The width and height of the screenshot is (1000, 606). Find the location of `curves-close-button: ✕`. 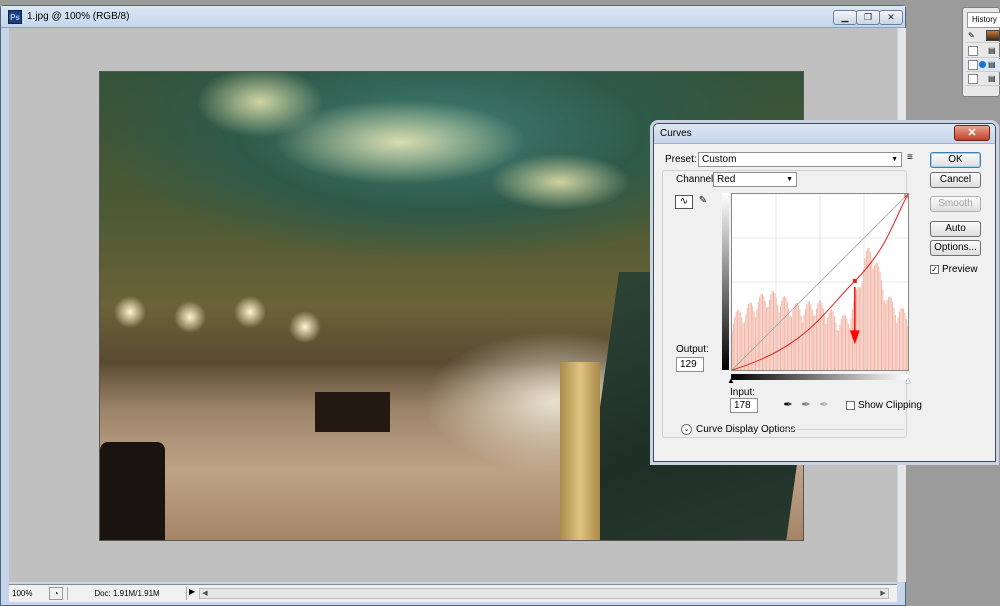

curves-close-button: ✕ is located at coordinates (972, 133).